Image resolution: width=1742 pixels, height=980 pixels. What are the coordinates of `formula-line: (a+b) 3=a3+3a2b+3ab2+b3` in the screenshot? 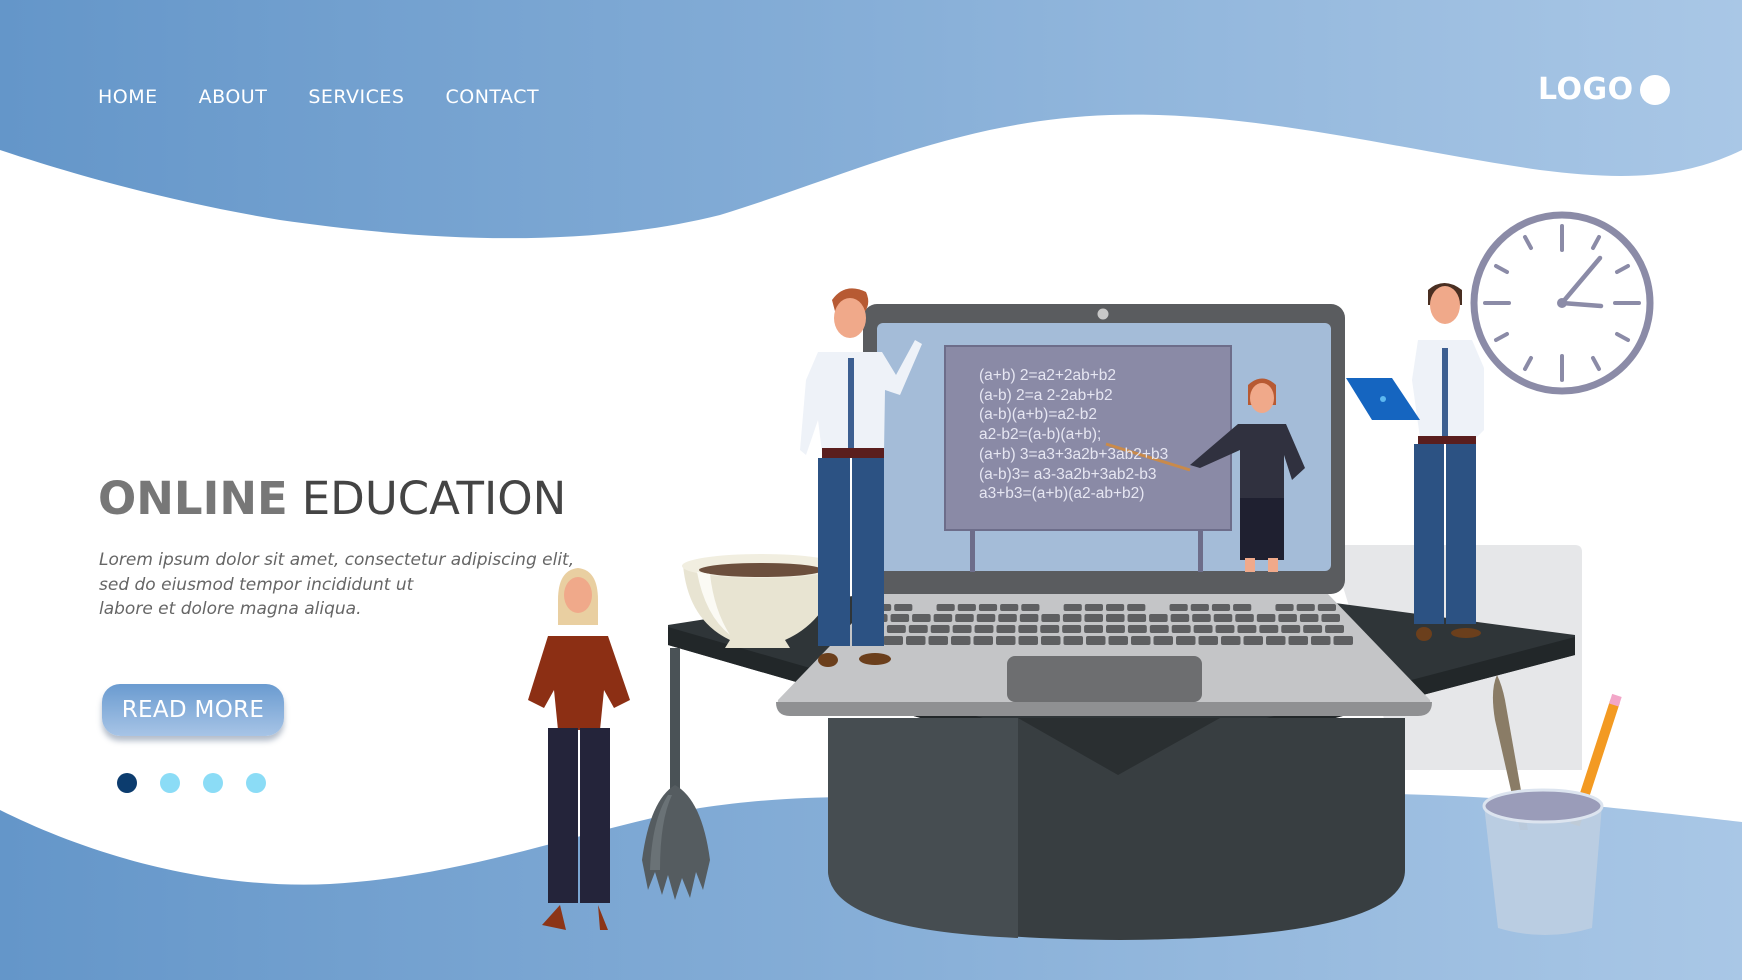 It's located at (1074, 454).